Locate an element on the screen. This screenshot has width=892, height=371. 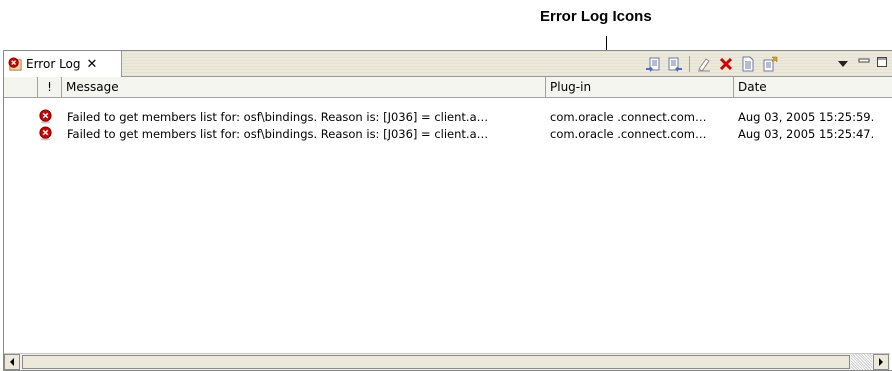
scrollbar-thumb is located at coordinates (436, 362).